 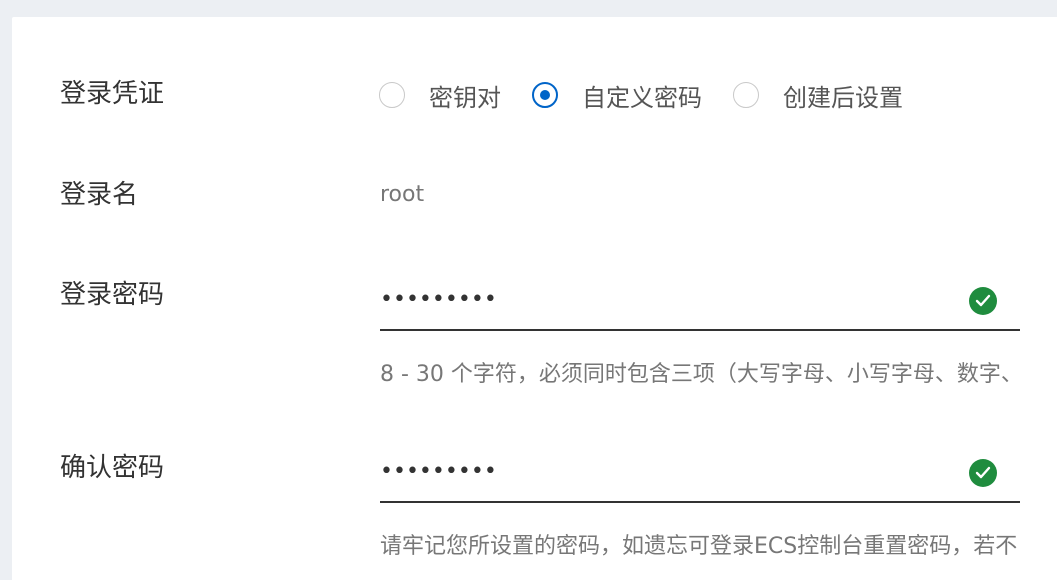 I want to click on password-input: •••••••••, so click(x=700, y=306).